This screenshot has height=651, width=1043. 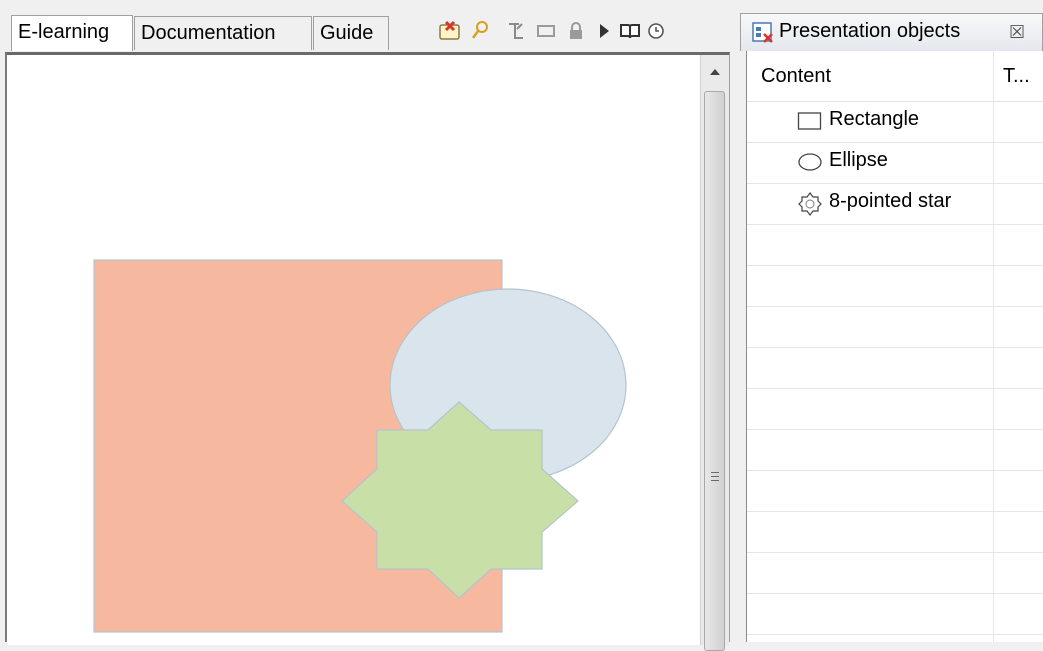 What do you see at coordinates (546, 31) in the screenshot?
I see `rectangle-tool-icon` at bounding box center [546, 31].